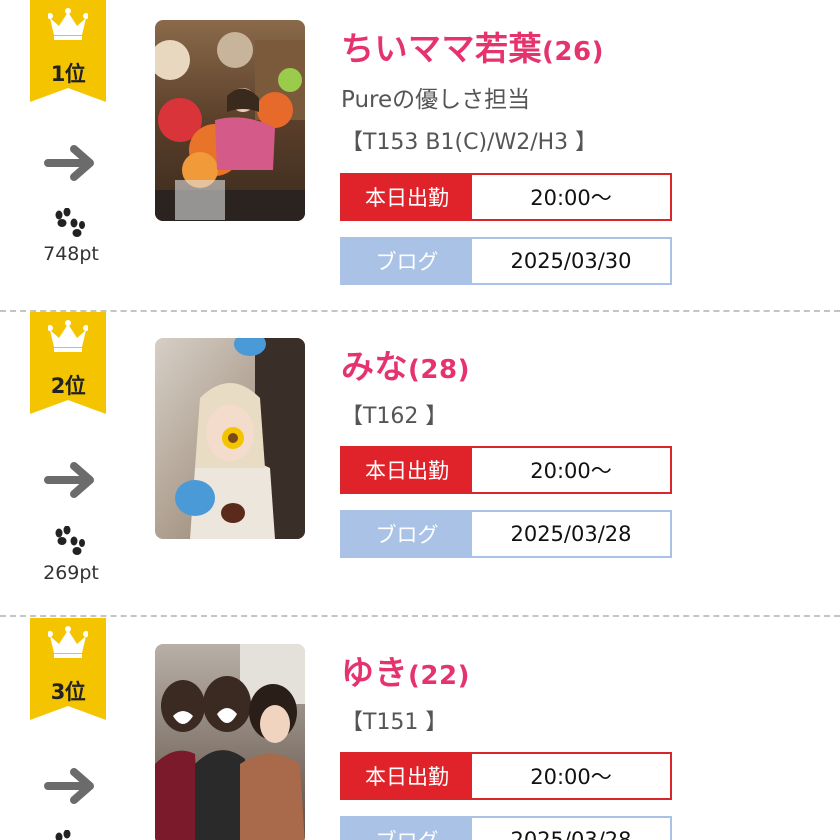  What do you see at coordinates (374, 366) in the screenshot?
I see `cast-name-text: みな` at bounding box center [374, 366].